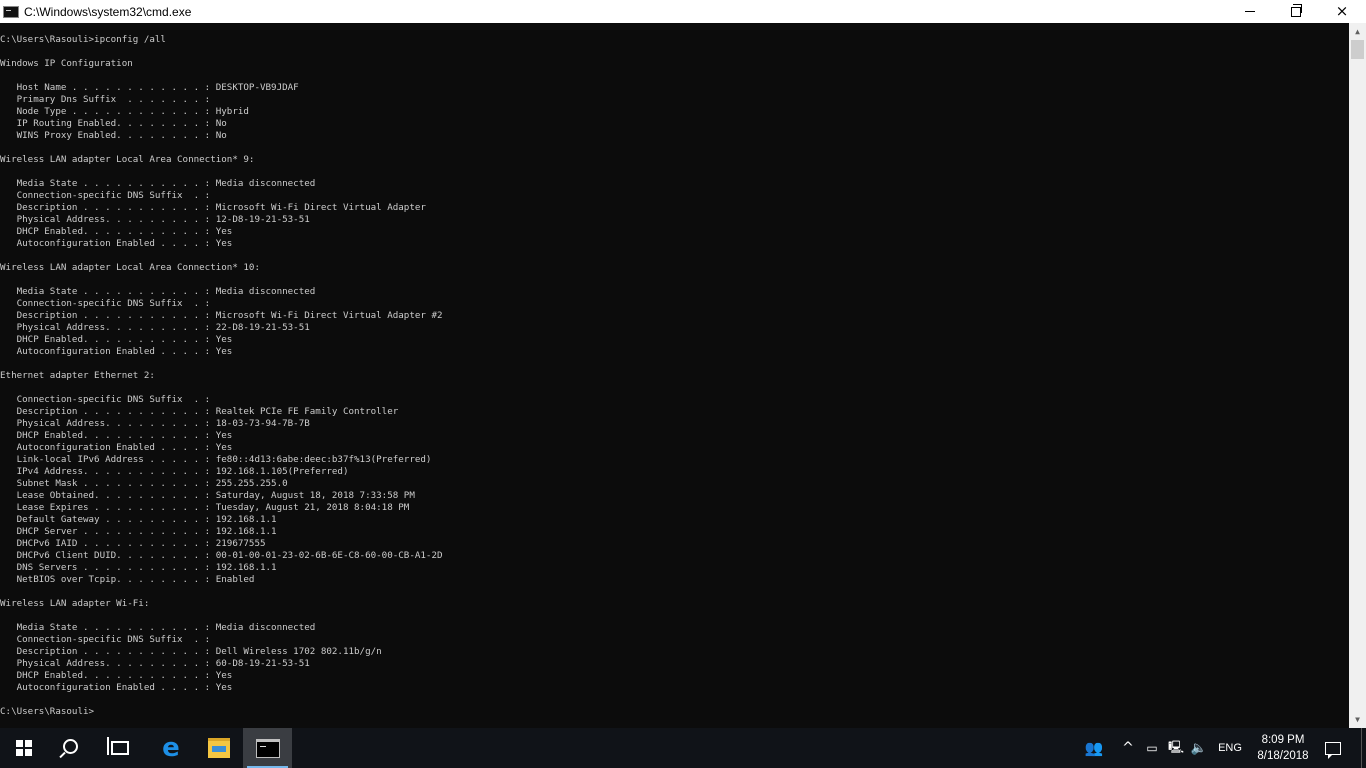  Describe the element at coordinates (1283, 740) in the screenshot. I see `clock-time: 8:09 PM` at that location.